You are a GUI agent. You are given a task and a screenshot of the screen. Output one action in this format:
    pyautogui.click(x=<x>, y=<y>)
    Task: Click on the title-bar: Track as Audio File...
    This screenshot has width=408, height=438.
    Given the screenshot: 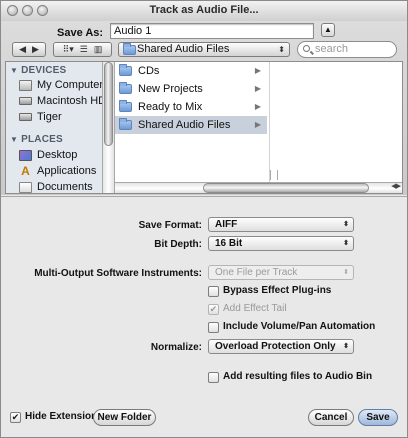 What is the action you would take?
    pyautogui.click(x=204, y=11)
    